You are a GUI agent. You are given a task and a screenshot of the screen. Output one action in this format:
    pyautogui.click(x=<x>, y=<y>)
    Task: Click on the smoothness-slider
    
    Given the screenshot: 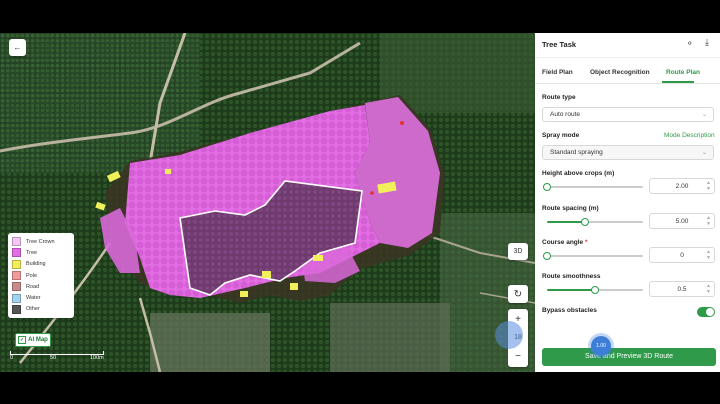 What is the action you would take?
    pyautogui.click(x=595, y=290)
    